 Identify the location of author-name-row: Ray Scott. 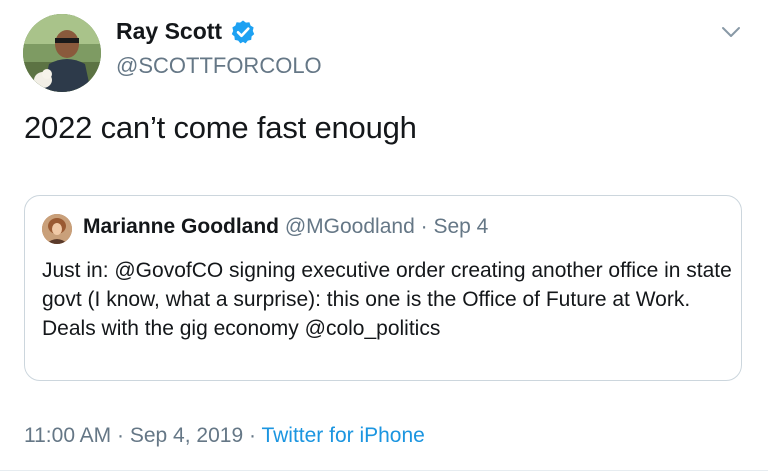
(186, 31).